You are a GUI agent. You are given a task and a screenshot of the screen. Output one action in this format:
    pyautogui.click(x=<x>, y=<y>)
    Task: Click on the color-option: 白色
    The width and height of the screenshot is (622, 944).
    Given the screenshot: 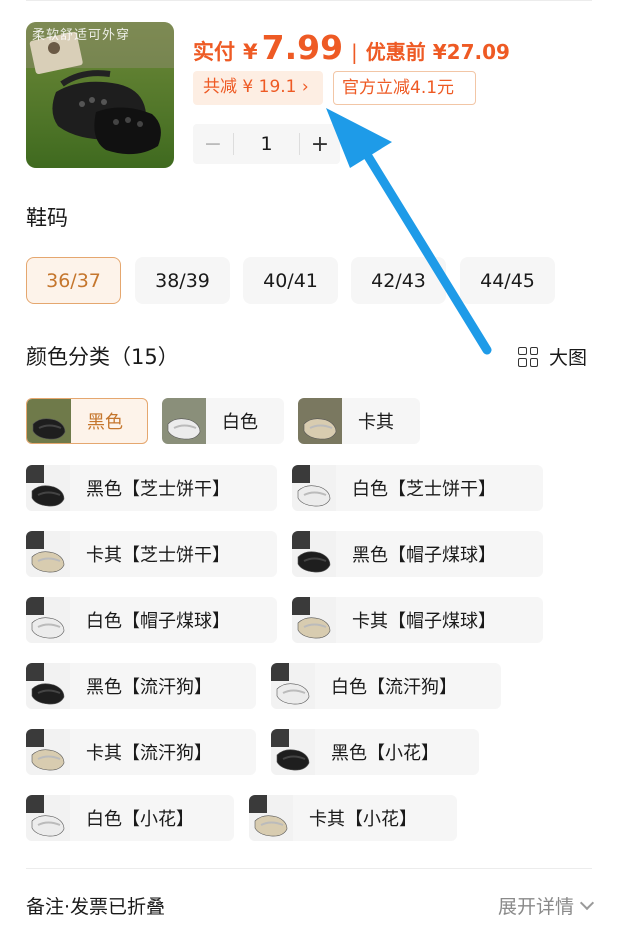 What is the action you would take?
    pyautogui.click(x=223, y=421)
    